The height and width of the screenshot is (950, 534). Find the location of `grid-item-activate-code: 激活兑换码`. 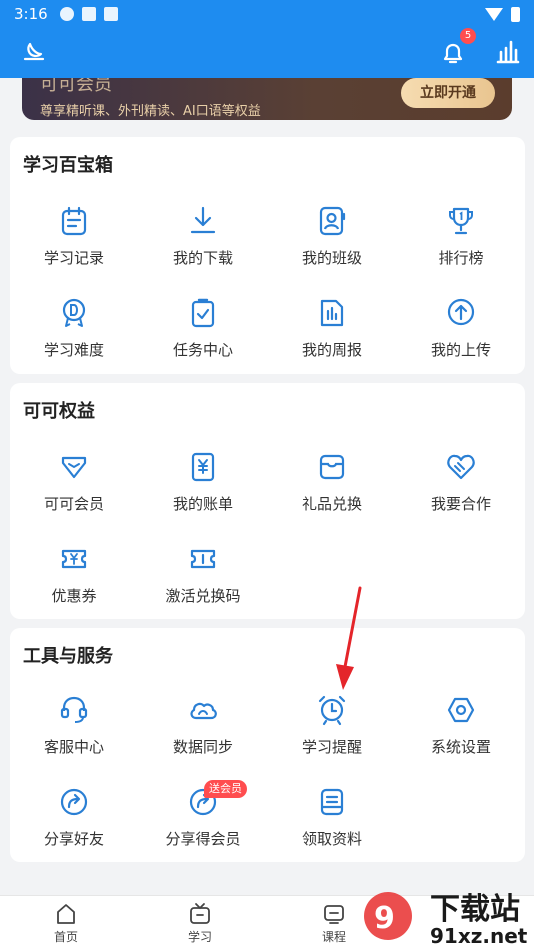

grid-item-activate-code: 激活兑换码 is located at coordinates (203, 584).